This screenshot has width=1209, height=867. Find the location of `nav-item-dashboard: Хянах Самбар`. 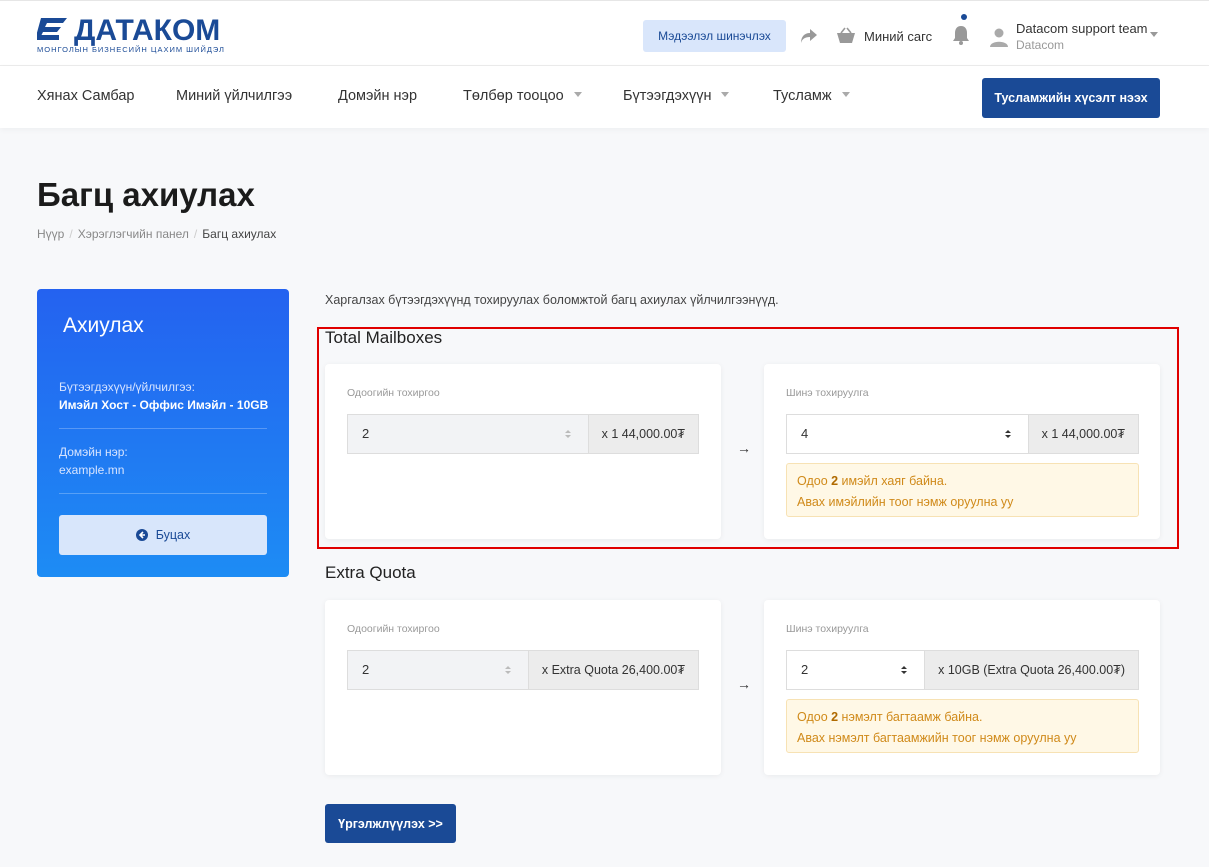

nav-item-dashboard: Хянах Самбар is located at coordinates (85, 96).